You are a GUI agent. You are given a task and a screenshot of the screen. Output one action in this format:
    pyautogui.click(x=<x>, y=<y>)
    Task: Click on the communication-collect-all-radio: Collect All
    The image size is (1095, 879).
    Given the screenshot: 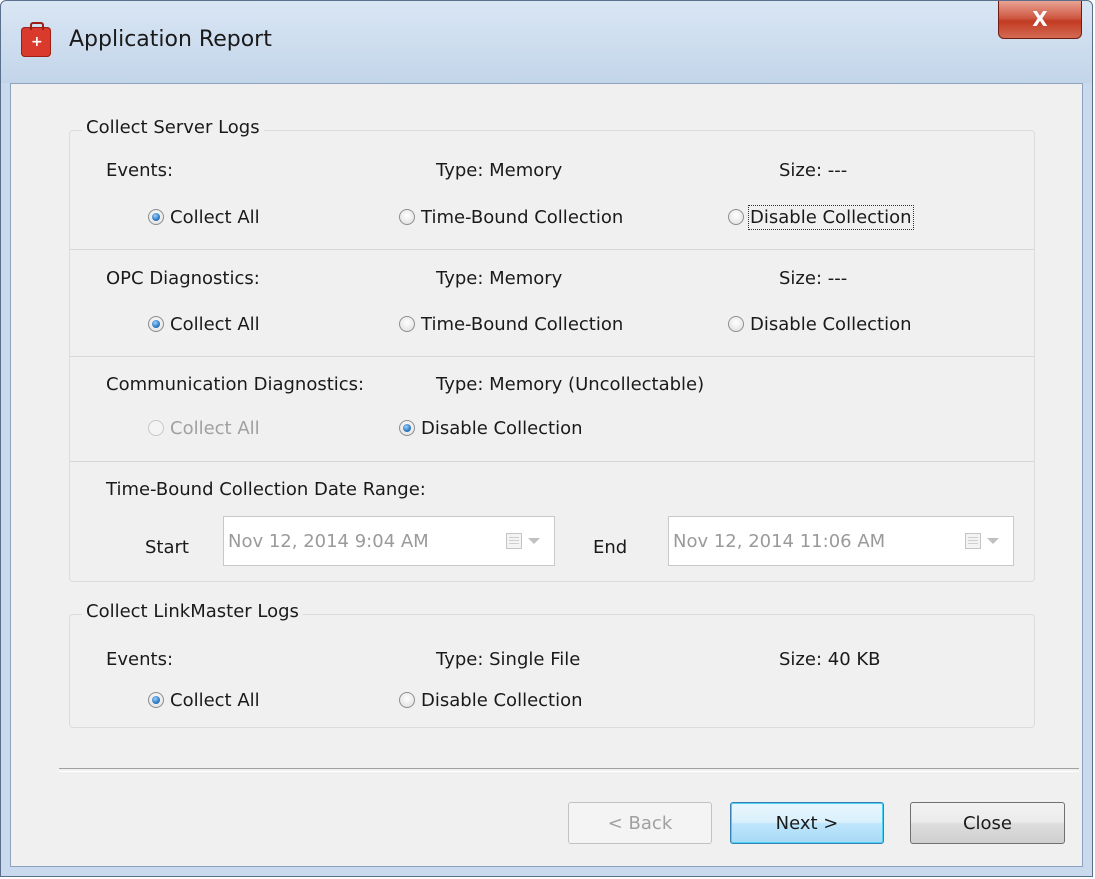 What is the action you would take?
    pyautogui.click(x=204, y=428)
    